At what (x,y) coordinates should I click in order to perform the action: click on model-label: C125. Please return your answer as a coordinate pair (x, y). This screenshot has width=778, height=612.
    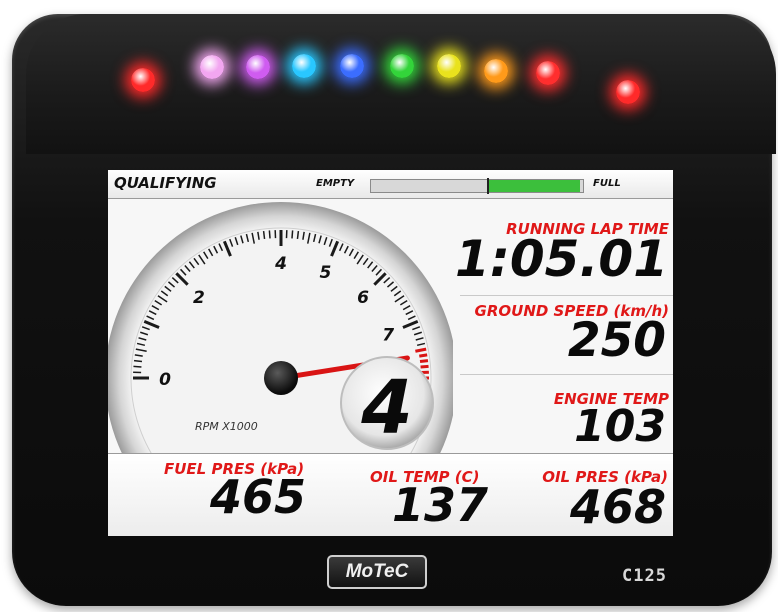
    Looking at the image, I should click on (644, 576).